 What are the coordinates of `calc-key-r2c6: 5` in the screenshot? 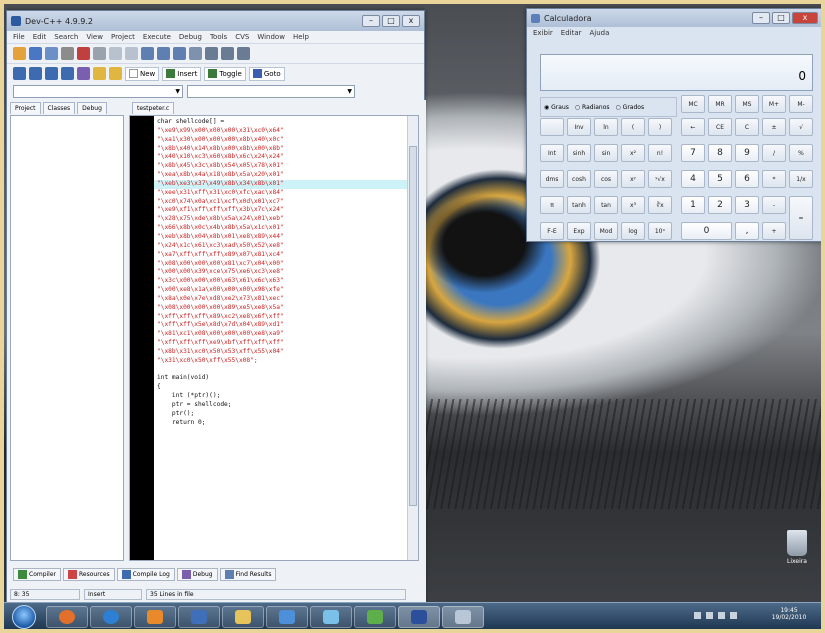 It's located at (720, 179).